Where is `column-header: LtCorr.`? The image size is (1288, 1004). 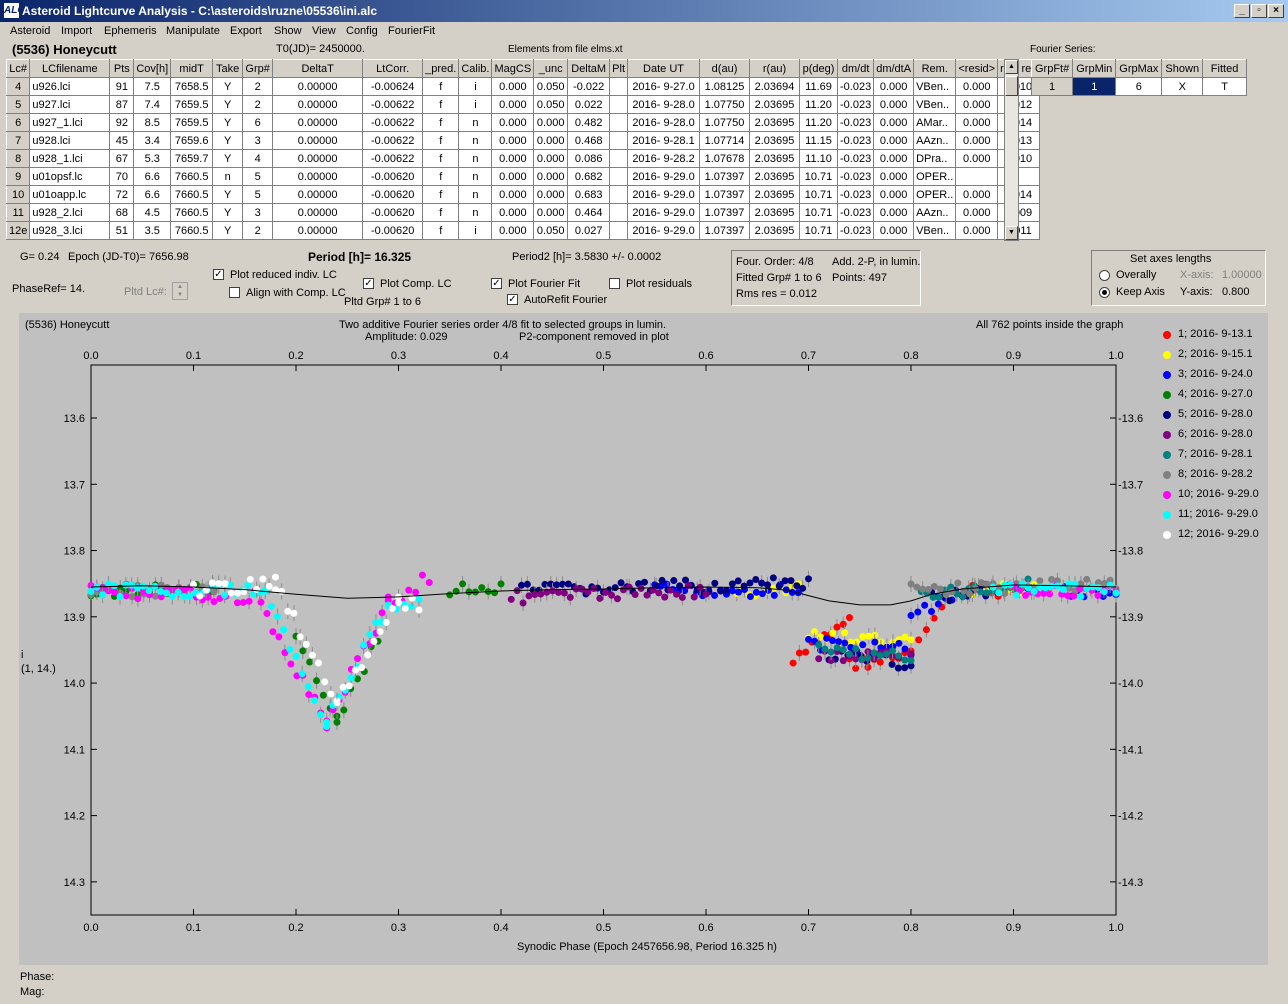 column-header: LtCorr. is located at coordinates (393, 68).